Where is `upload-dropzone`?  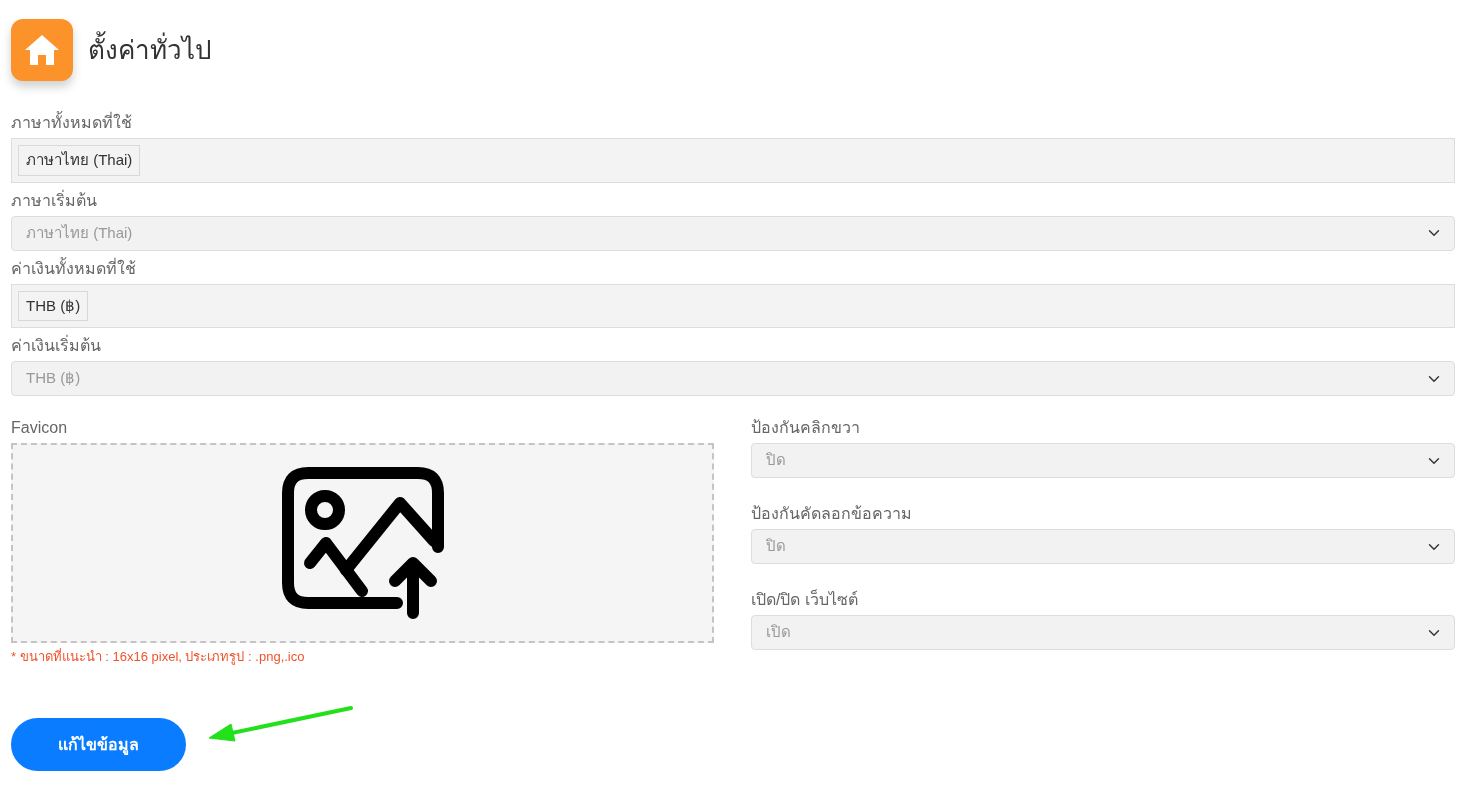
upload-dropzone is located at coordinates (362, 543).